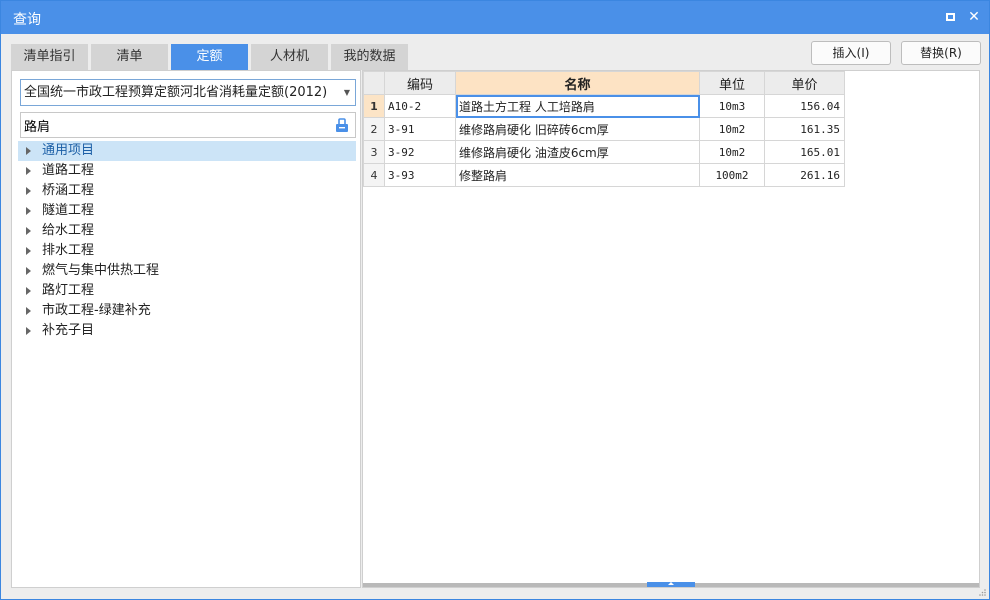  What do you see at coordinates (96, 310) in the screenshot?
I see `tree-item-label: 市政工程-绿建补充` at bounding box center [96, 310].